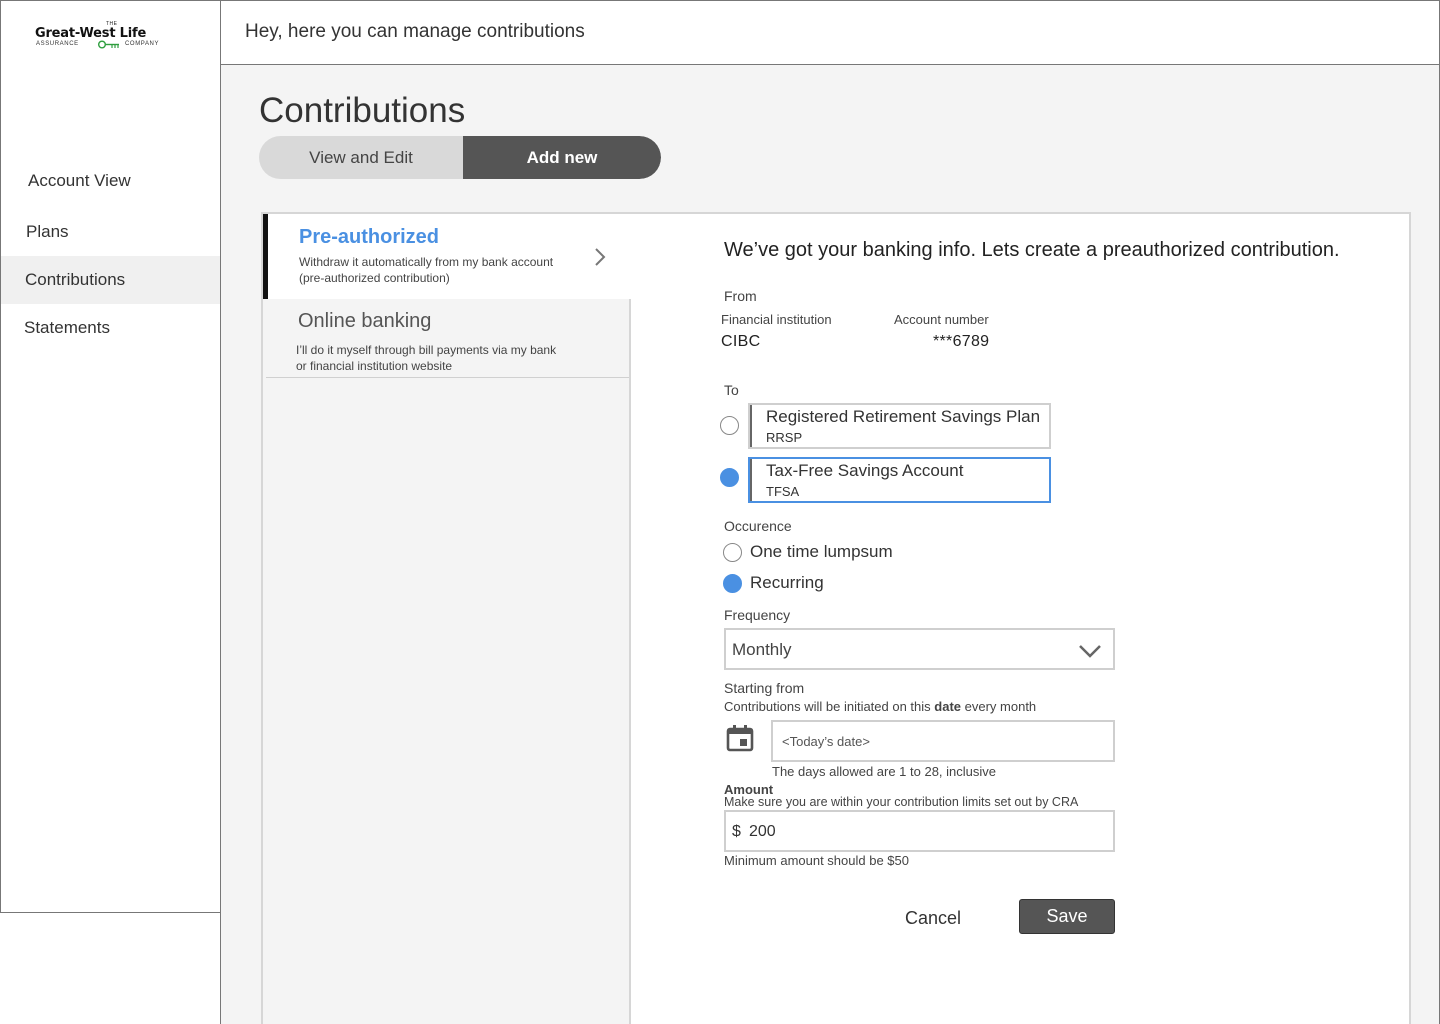 This screenshot has height=1024, width=1440. What do you see at coordinates (741, 341) in the screenshot?
I see `institution-value: CIBC` at bounding box center [741, 341].